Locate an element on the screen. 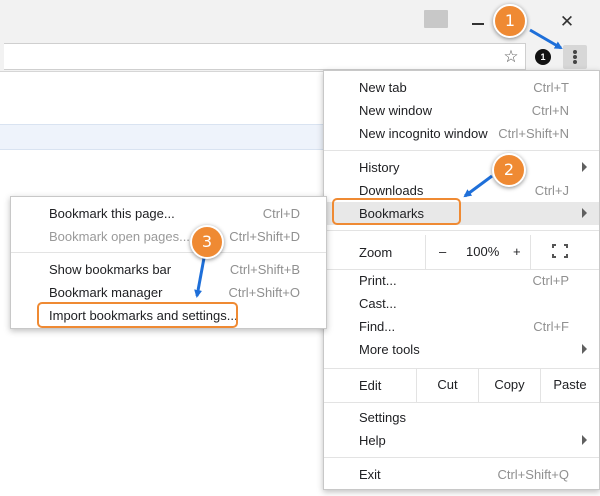  zoom-label: Zoom is located at coordinates (376, 252).